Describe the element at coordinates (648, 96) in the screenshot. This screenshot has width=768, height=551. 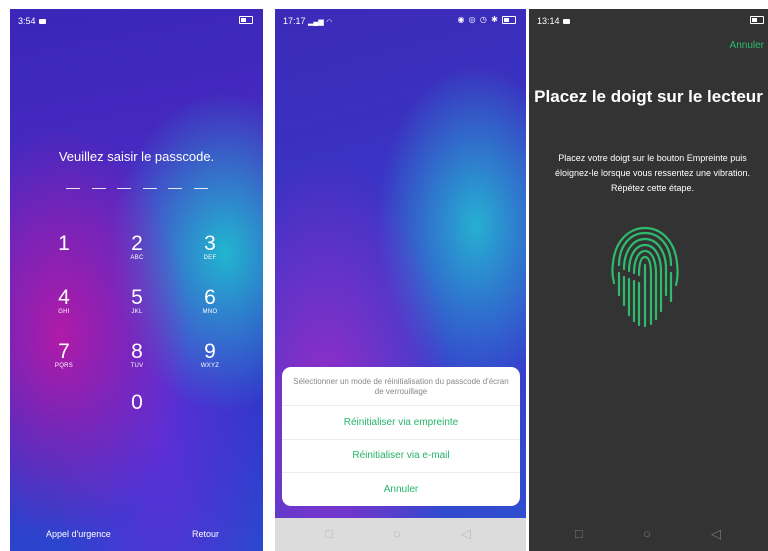
I see `page-title: Placez le doigt sur le lecteur` at that location.